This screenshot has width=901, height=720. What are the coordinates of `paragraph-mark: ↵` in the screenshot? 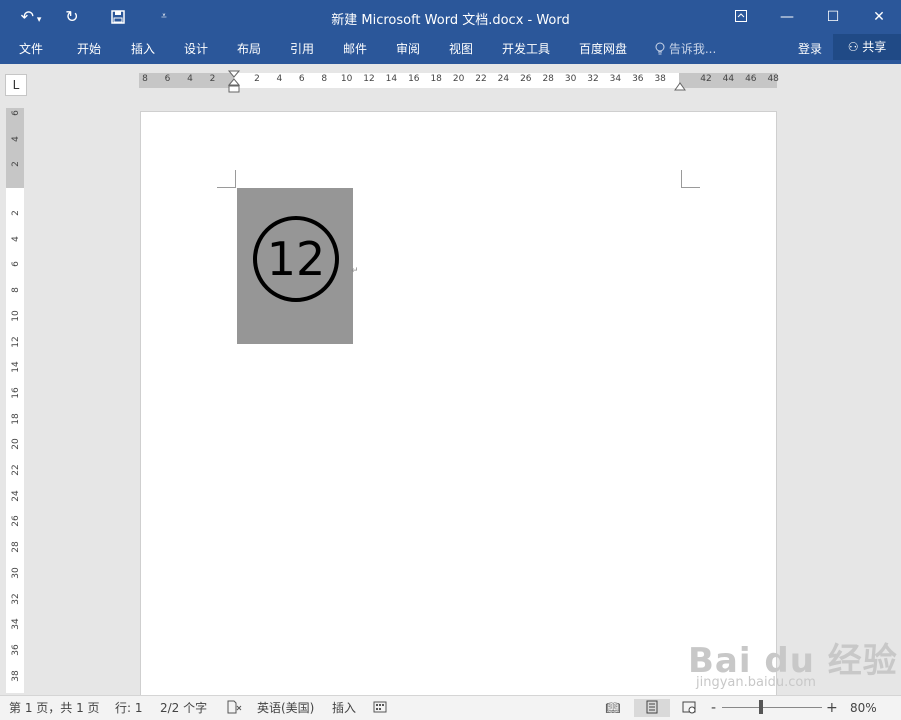 It's located at (355, 271).